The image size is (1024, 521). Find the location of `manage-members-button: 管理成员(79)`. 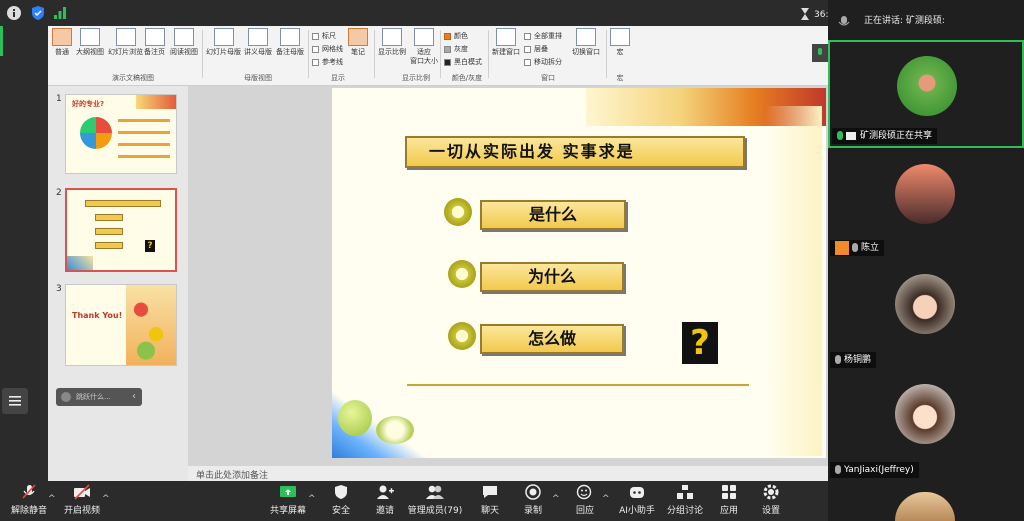

manage-members-button: 管理成员(79) is located at coordinates (435, 500).